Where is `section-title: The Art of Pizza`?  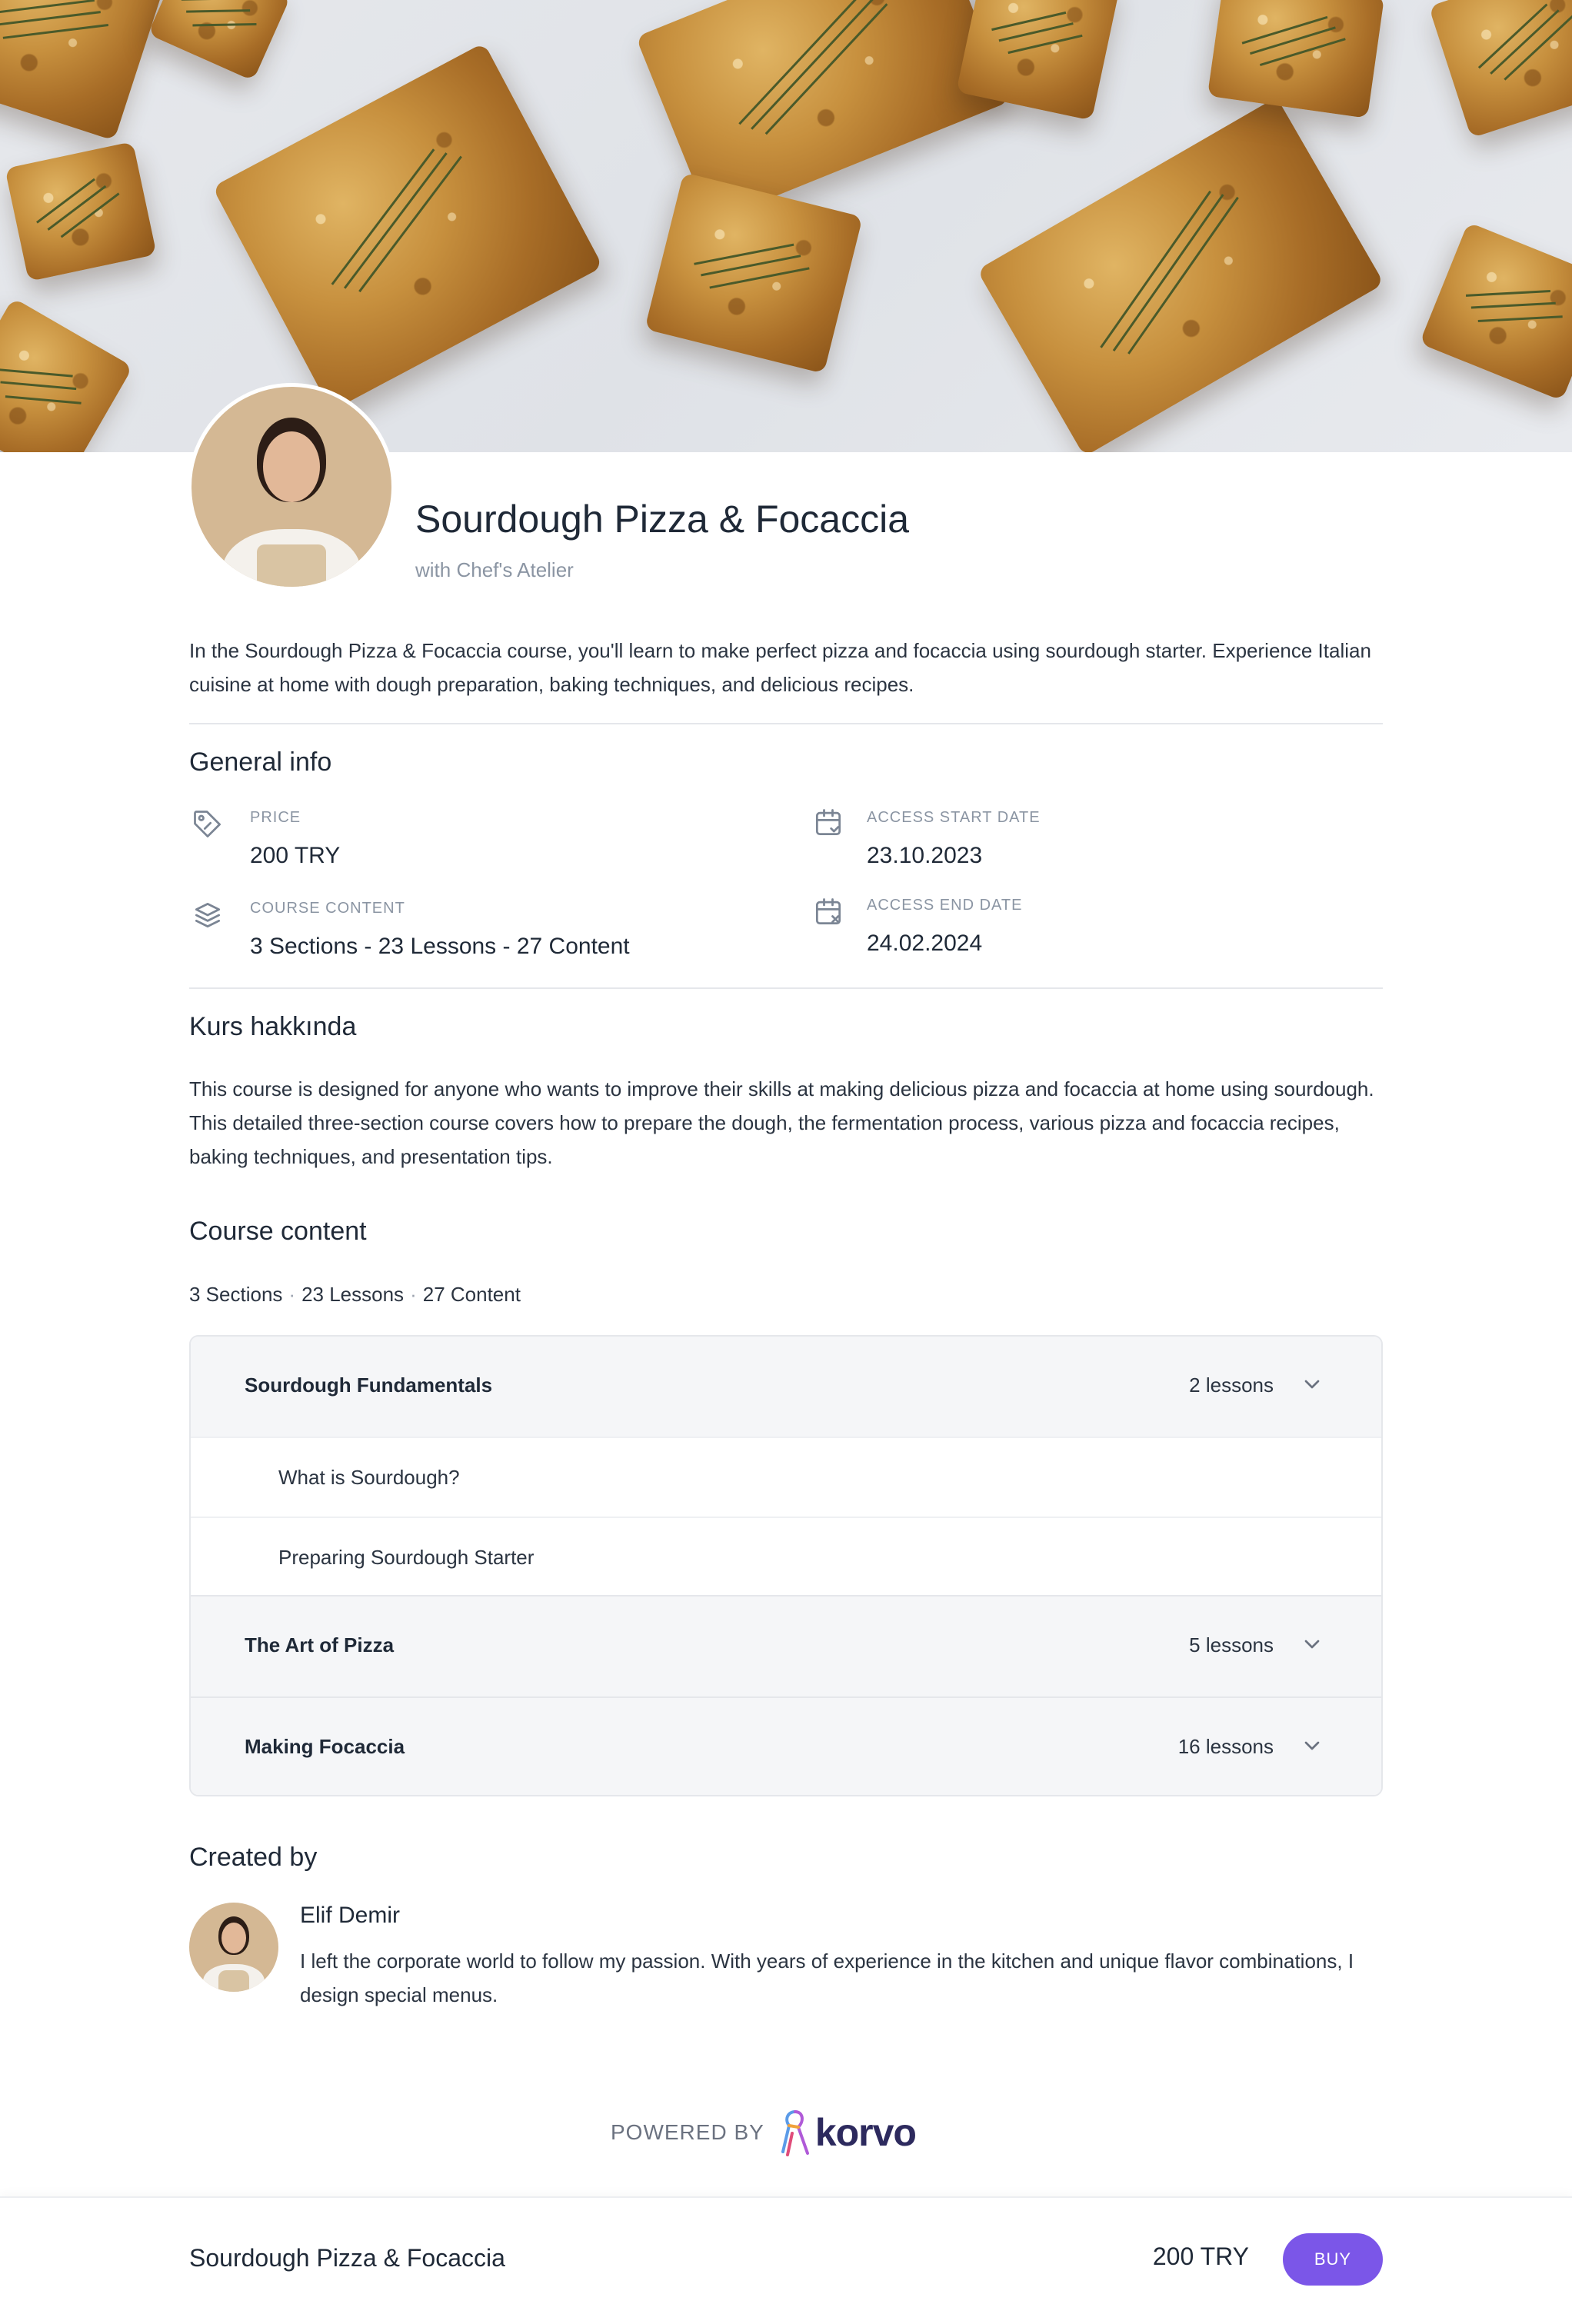 section-title: The Art of Pizza is located at coordinates (320, 1645).